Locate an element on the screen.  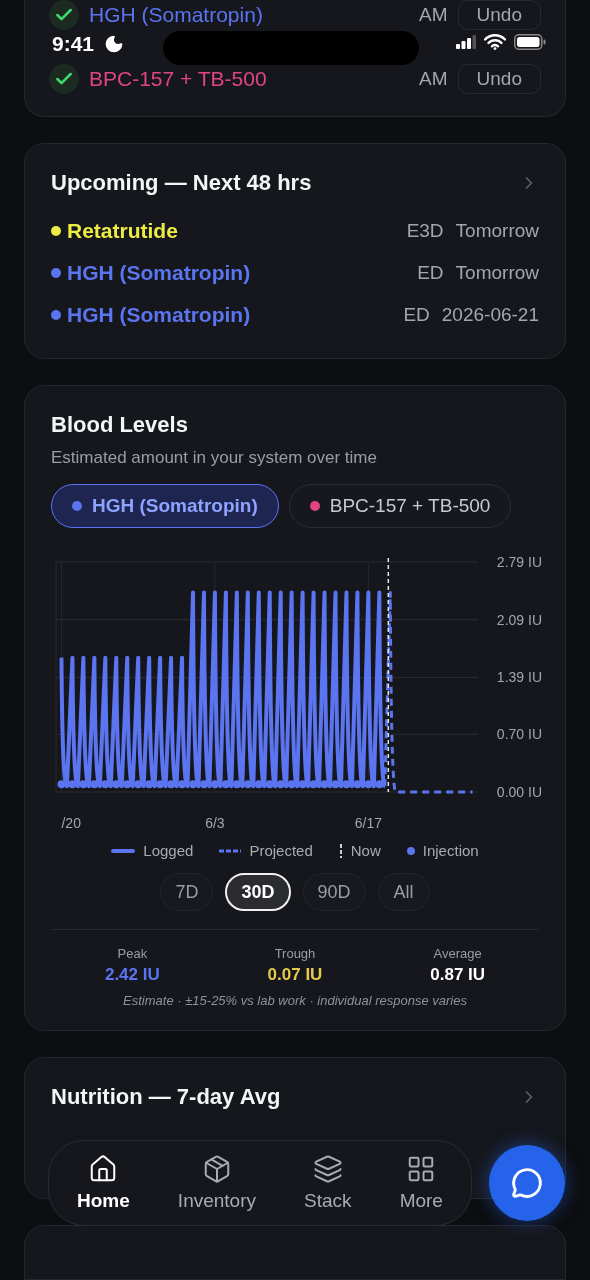
wifi-icon is located at coordinates (495, 42).